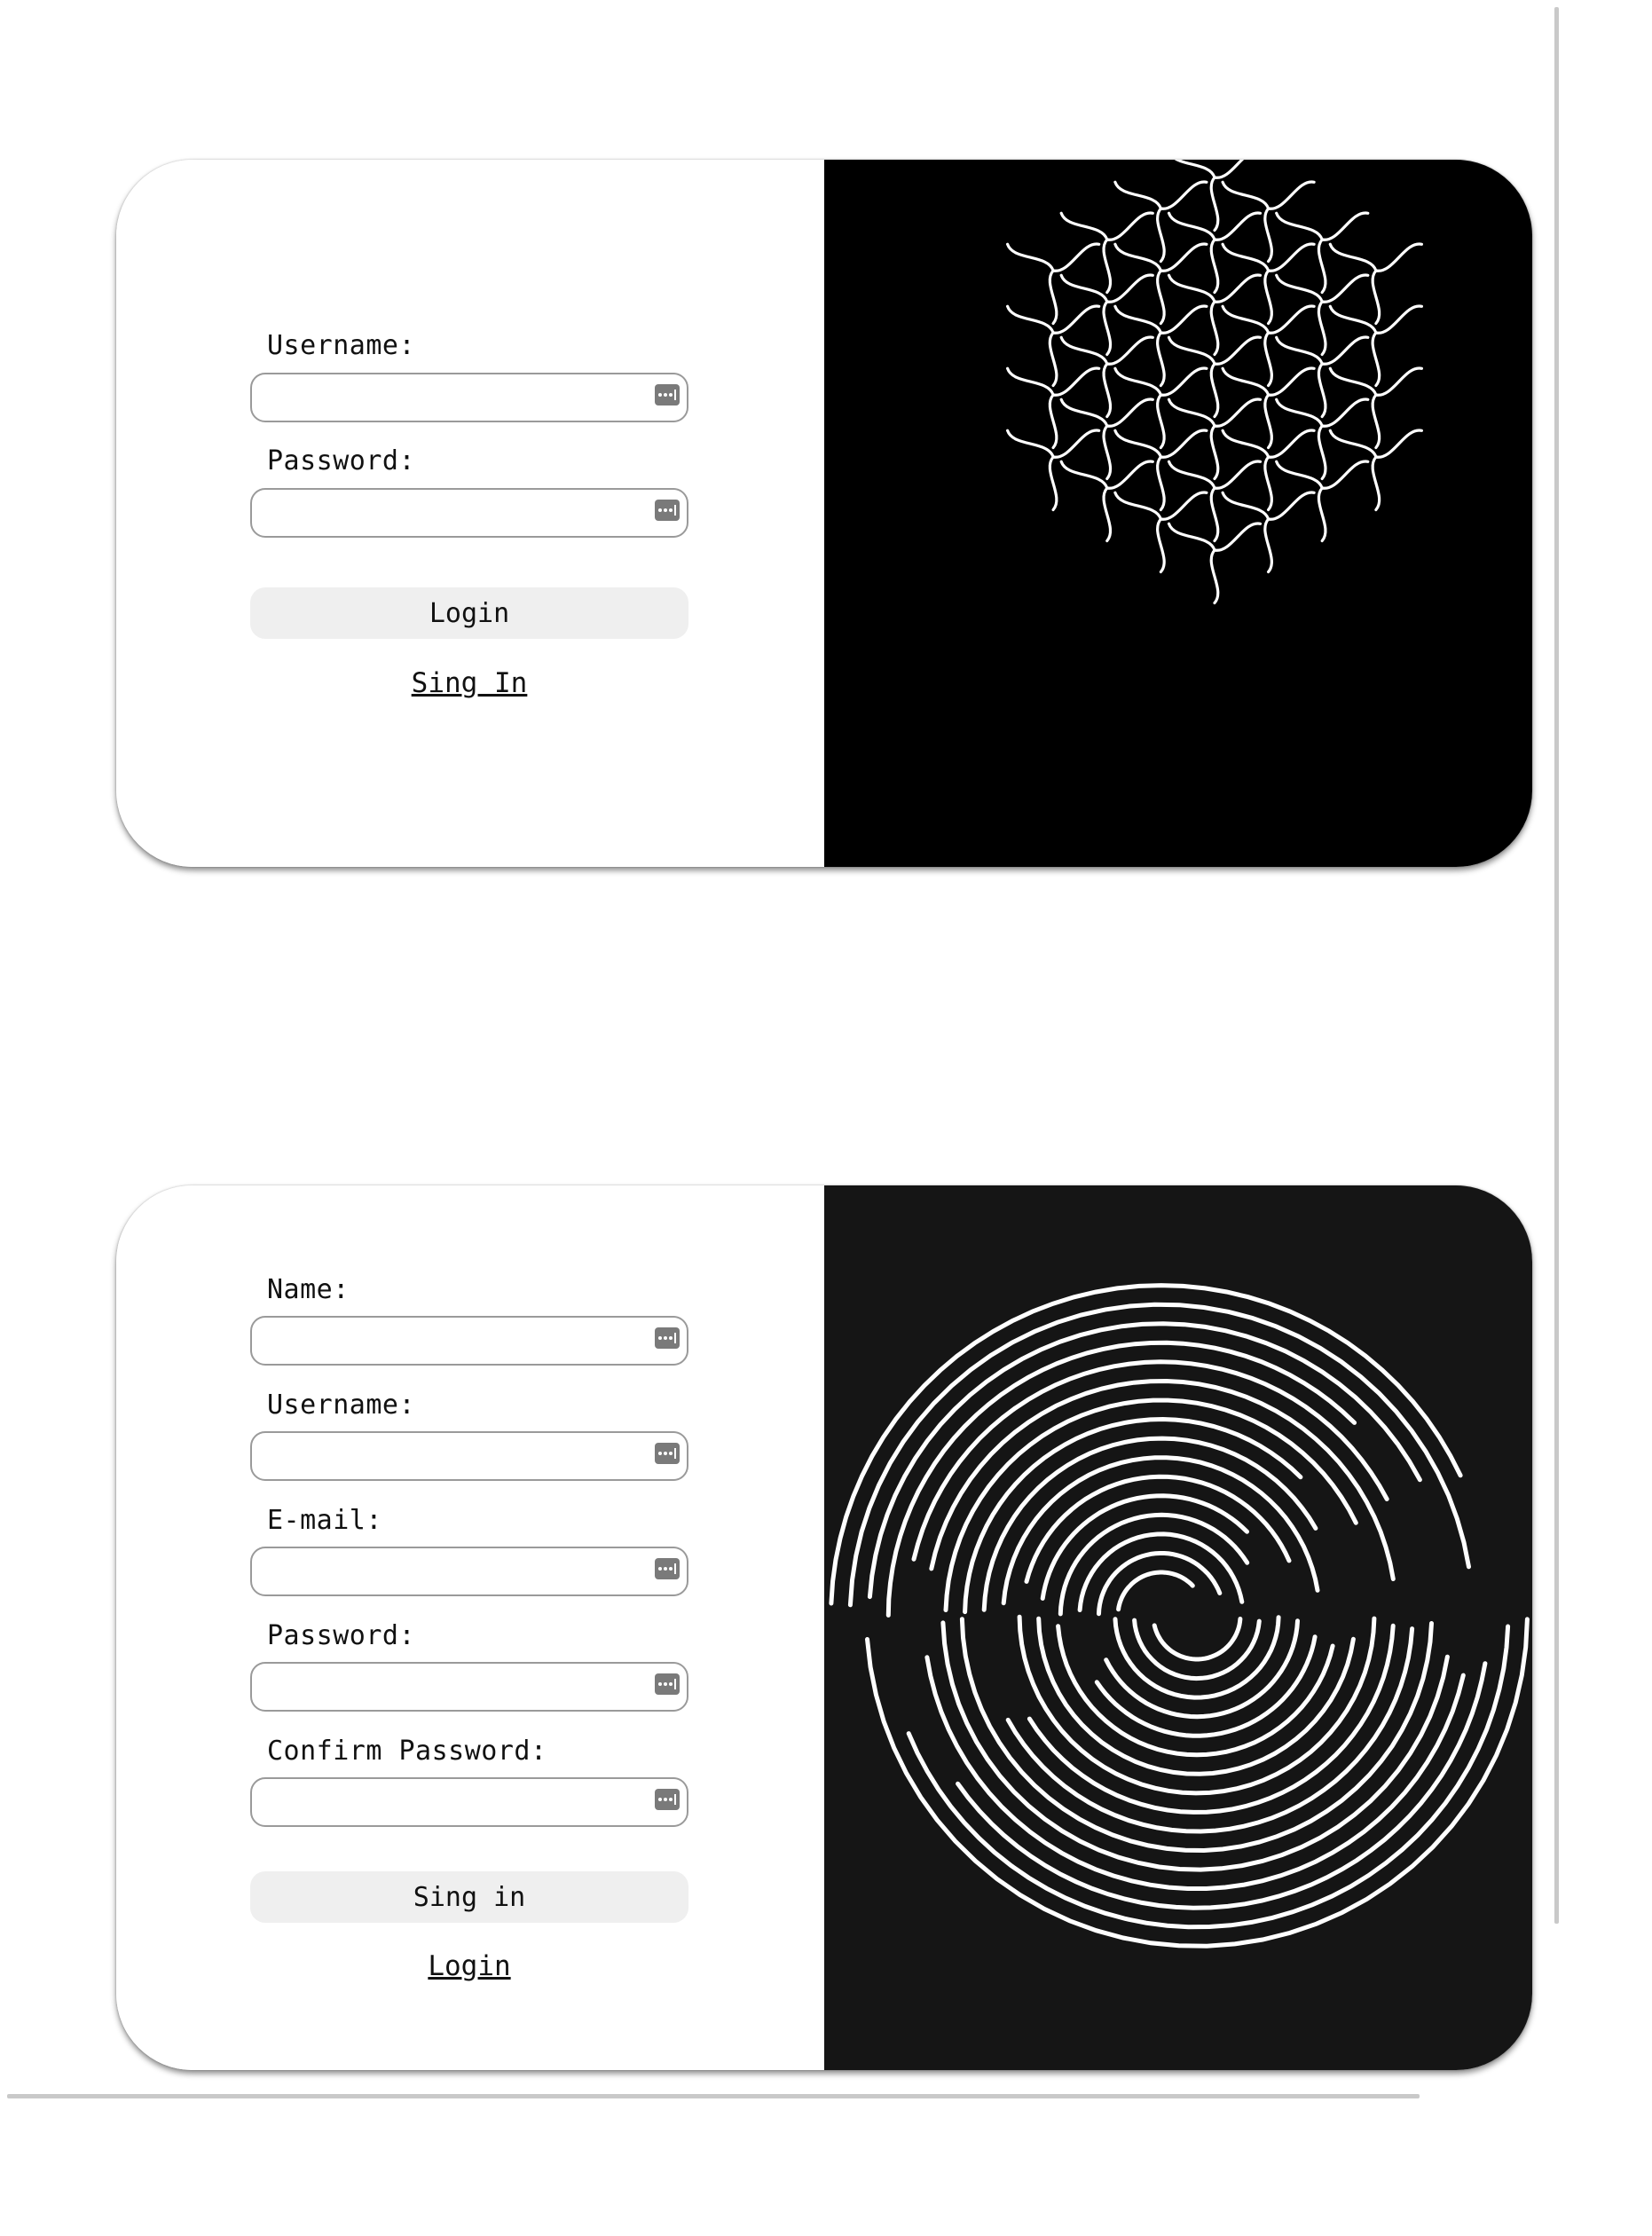 This screenshot has width=1652, height=2236. I want to click on split-spiral-illustration, so click(1179, 1616).